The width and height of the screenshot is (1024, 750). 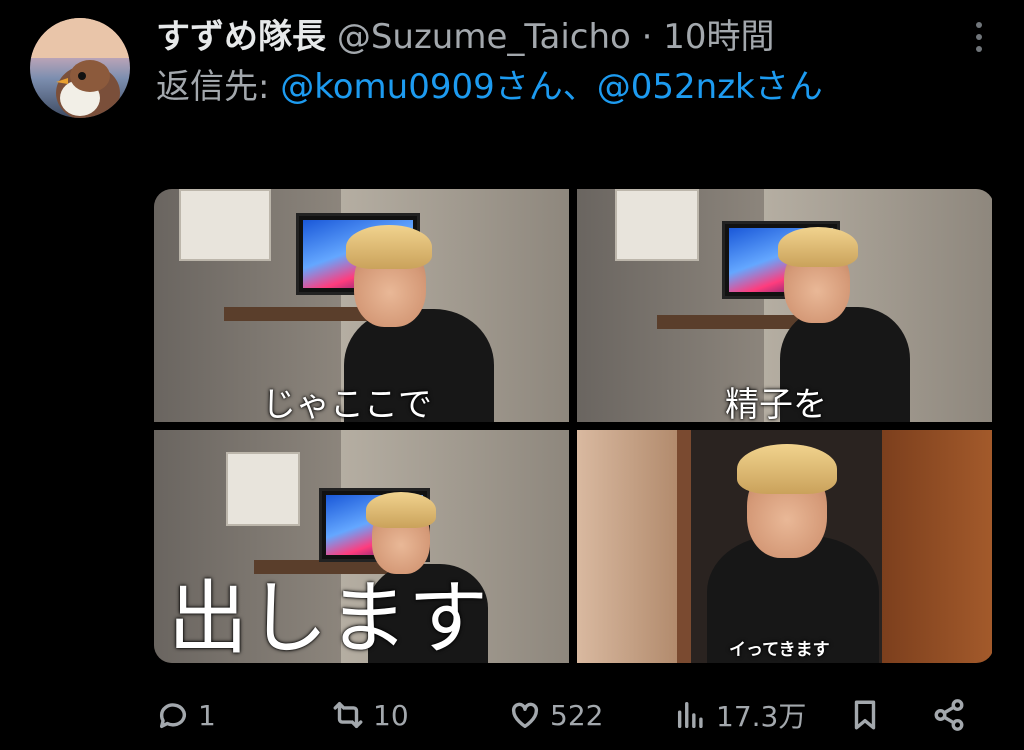 I want to click on sparrow-avatar-image, so click(x=80, y=68).